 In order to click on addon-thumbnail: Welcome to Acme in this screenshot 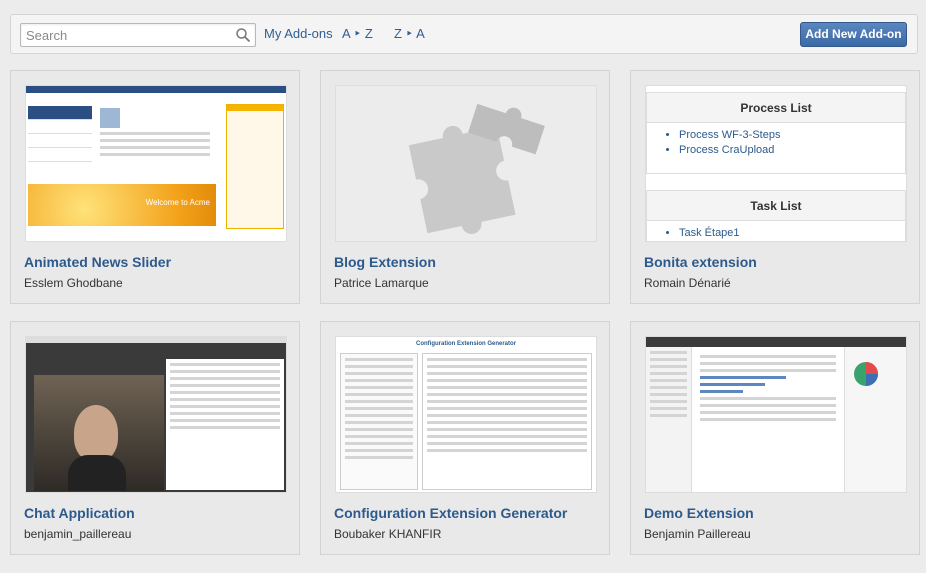, I will do `click(156, 163)`.